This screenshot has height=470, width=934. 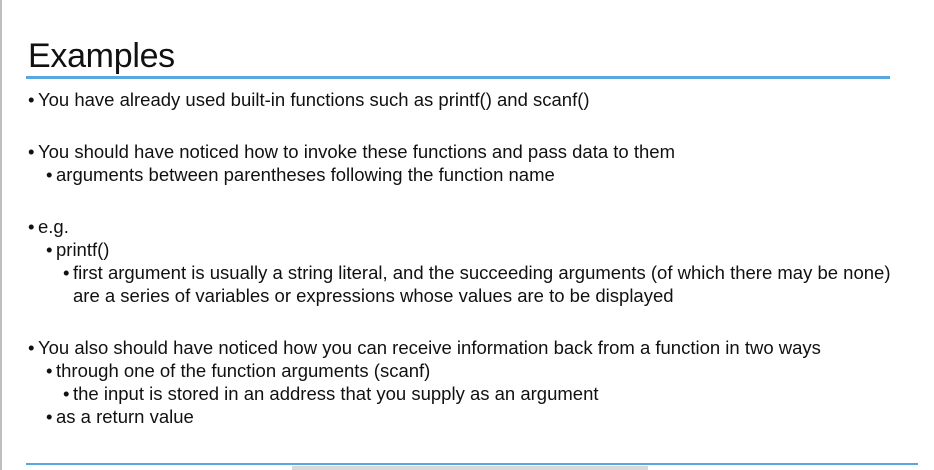 What do you see at coordinates (458, 77) in the screenshot?
I see `title-underline` at bounding box center [458, 77].